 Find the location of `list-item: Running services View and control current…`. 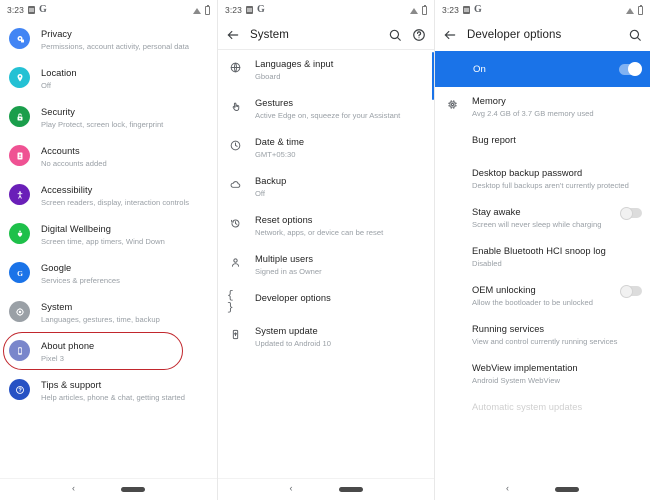

list-item: Running services View and control current… is located at coordinates (542, 334).